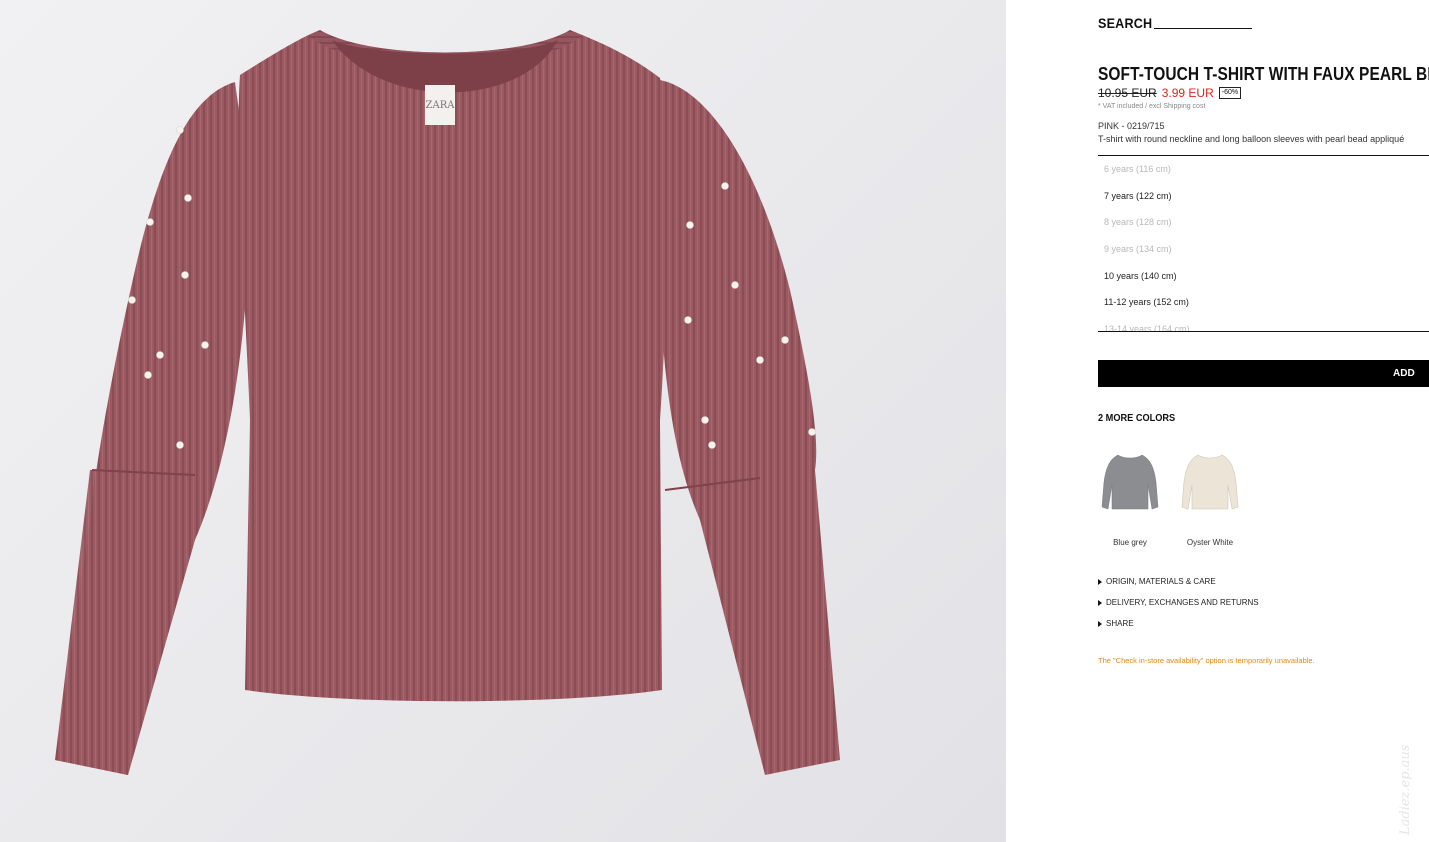 Image resolution: width=1429 pixels, height=842 pixels. Describe the element at coordinates (1125, 23) in the screenshot. I see `search-label: SEARCH` at that location.